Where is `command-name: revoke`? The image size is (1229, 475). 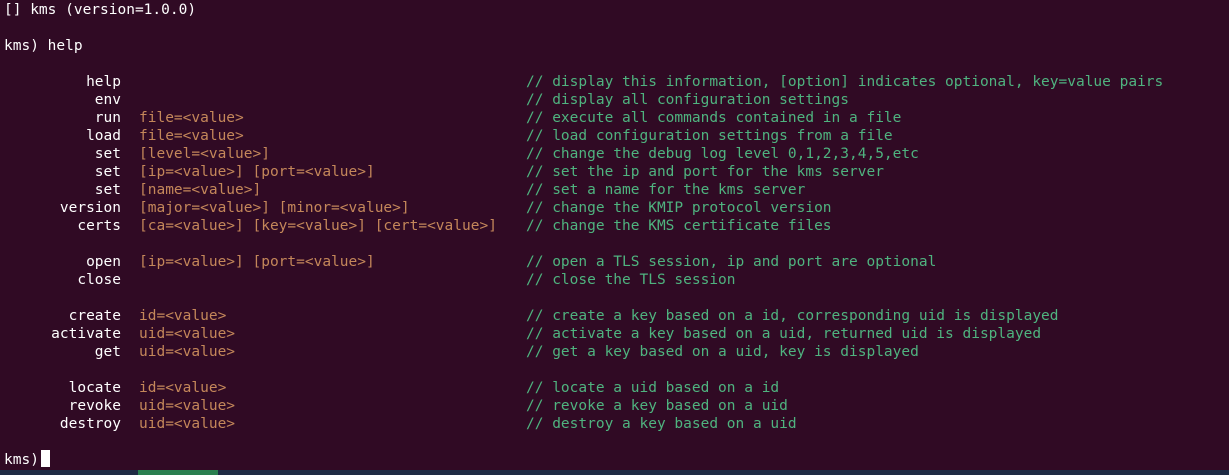 command-name: revoke is located at coordinates (94, 406).